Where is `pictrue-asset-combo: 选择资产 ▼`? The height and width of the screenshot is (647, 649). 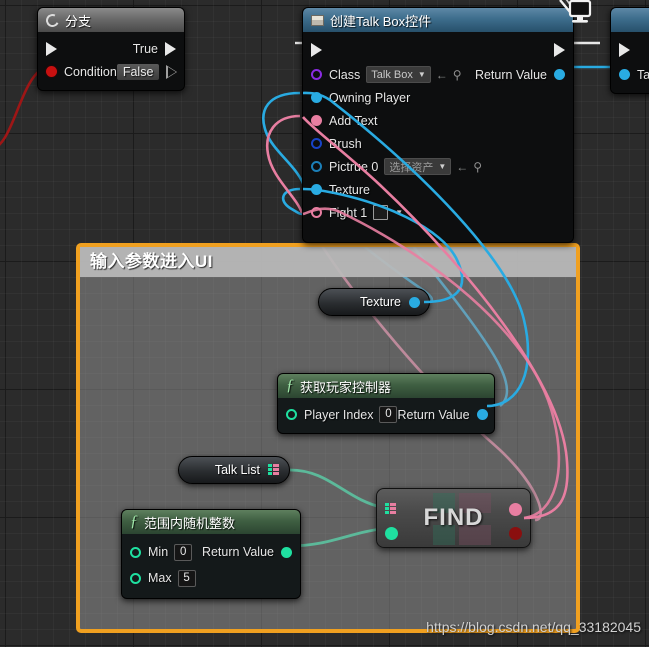 pictrue-asset-combo: 选择资产 ▼ is located at coordinates (418, 166).